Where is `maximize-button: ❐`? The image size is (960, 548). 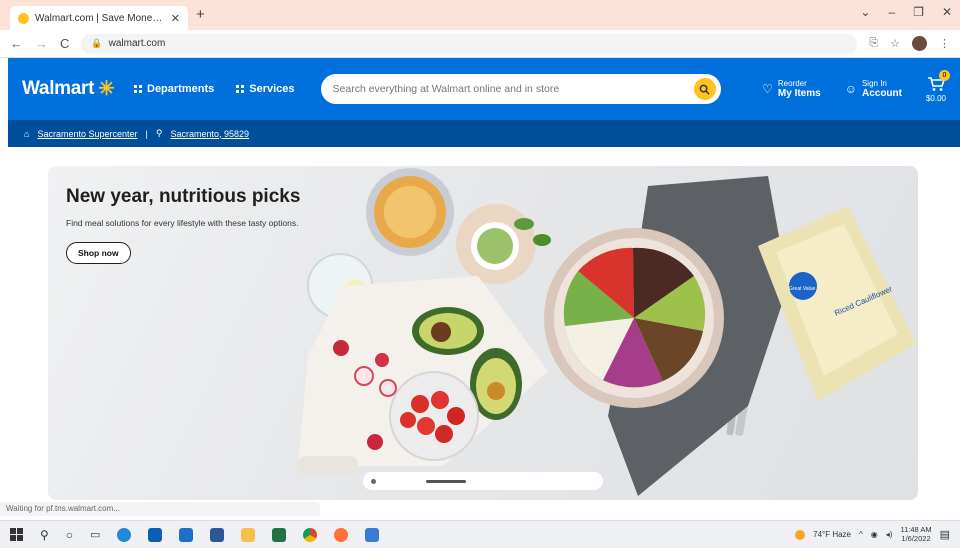
maximize-button: ❐ is located at coordinates (918, 12).